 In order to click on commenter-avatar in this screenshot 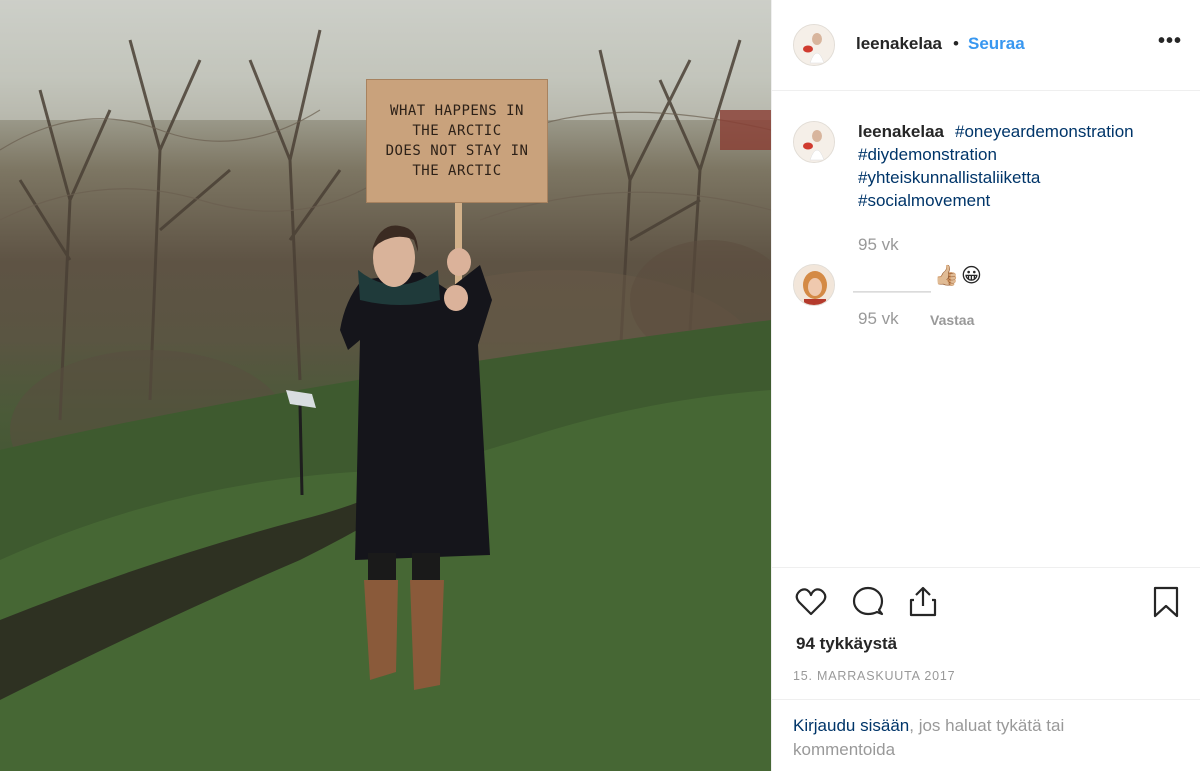, I will do `click(814, 285)`.